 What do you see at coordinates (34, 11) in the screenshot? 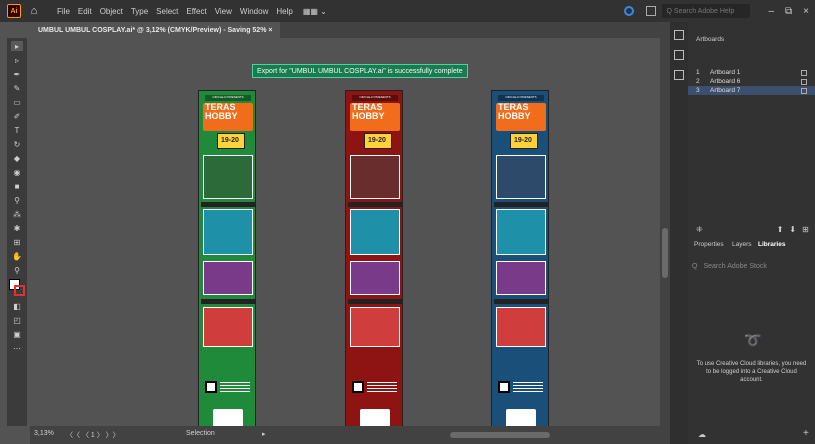
I see `home-icon: ⌂` at bounding box center [34, 11].